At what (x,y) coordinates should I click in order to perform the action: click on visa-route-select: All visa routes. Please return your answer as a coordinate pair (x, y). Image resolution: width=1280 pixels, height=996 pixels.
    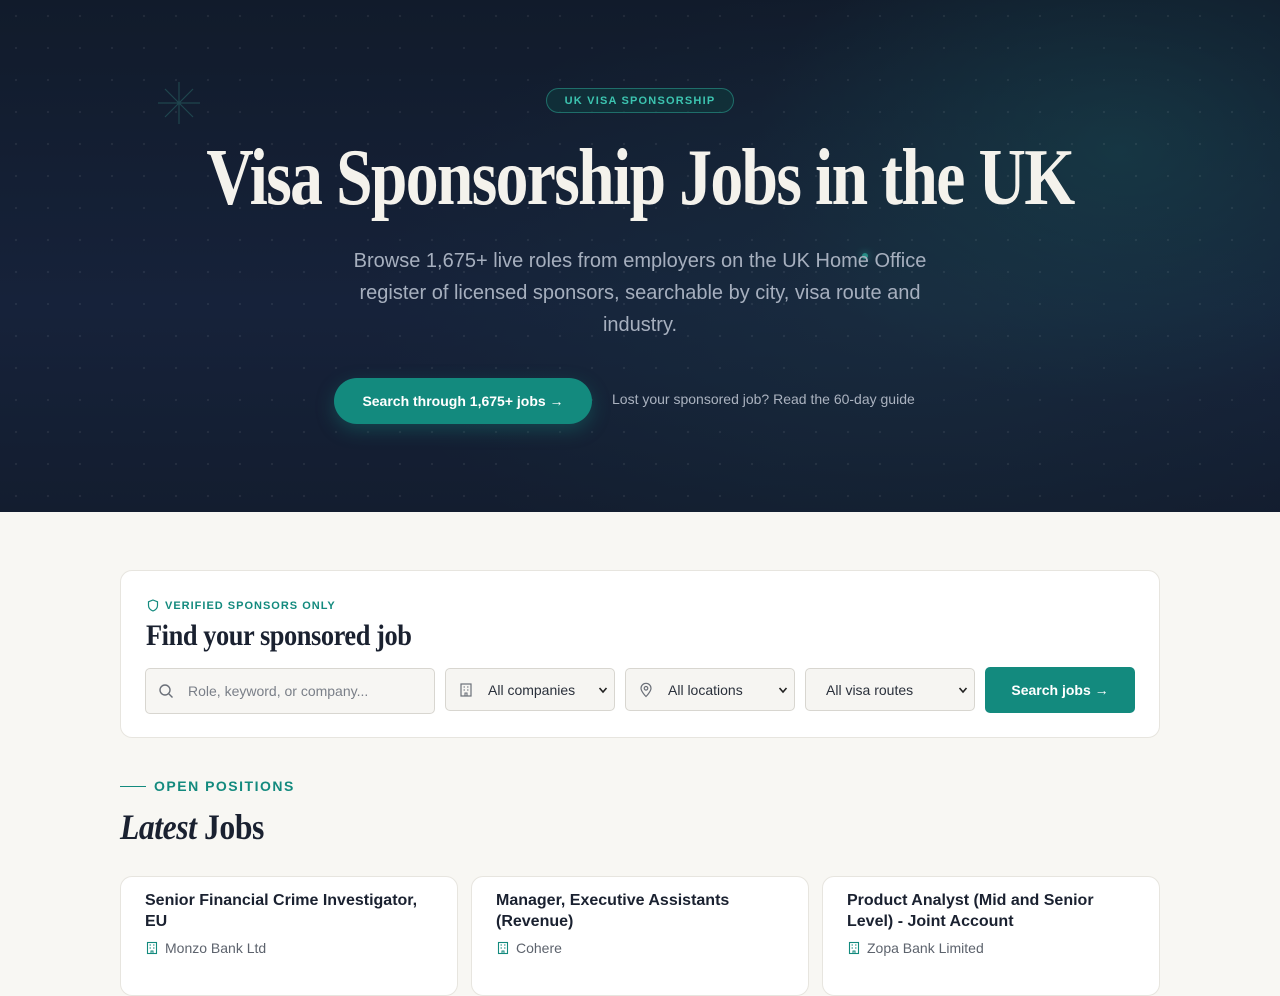
    Looking at the image, I should click on (890, 689).